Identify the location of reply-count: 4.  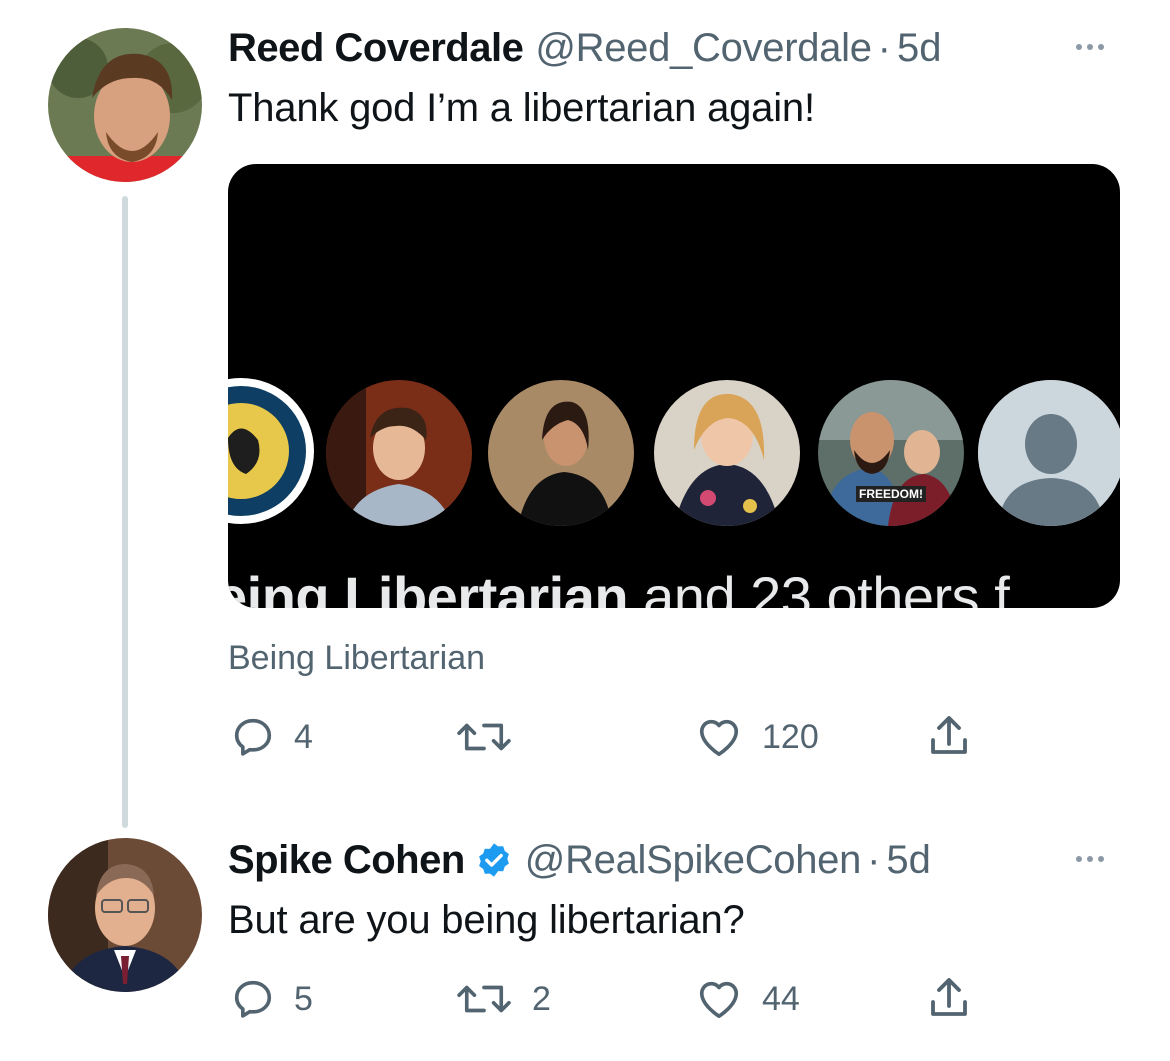
(303, 736).